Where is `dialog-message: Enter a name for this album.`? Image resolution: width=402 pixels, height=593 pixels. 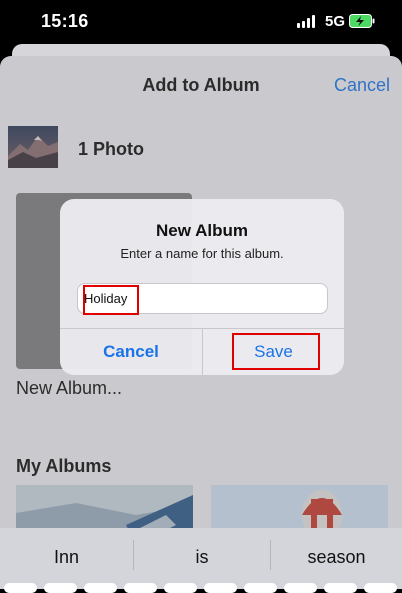
dialog-message: Enter a name for this album. is located at coordinates (202, 253).